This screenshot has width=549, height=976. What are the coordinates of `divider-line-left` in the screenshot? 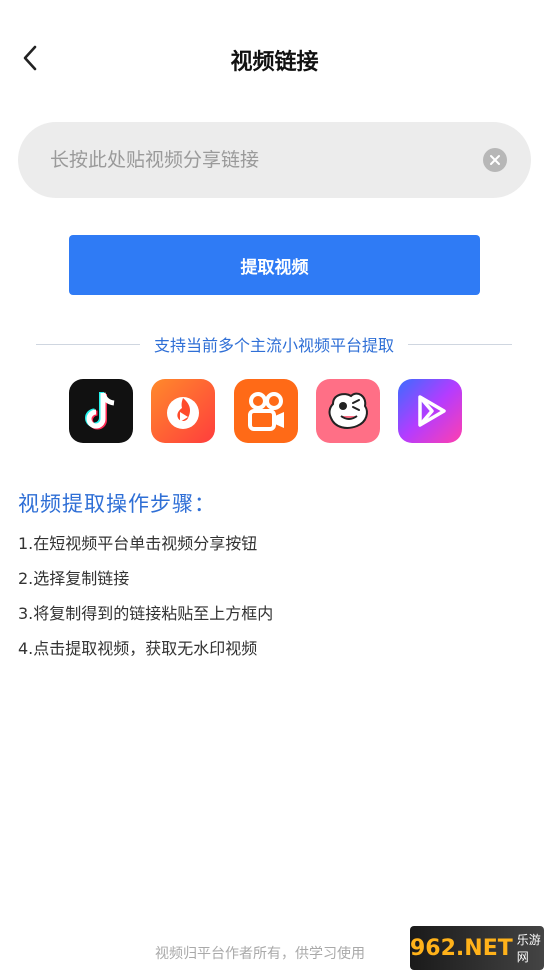 It's located at (88, 344).